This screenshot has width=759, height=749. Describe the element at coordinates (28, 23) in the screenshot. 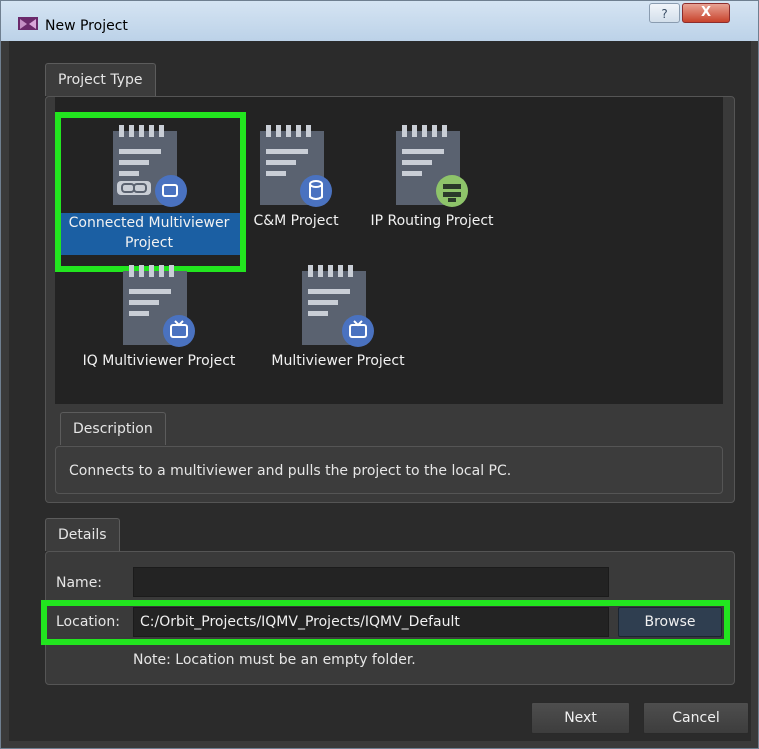

I see `app-icon` at that location.